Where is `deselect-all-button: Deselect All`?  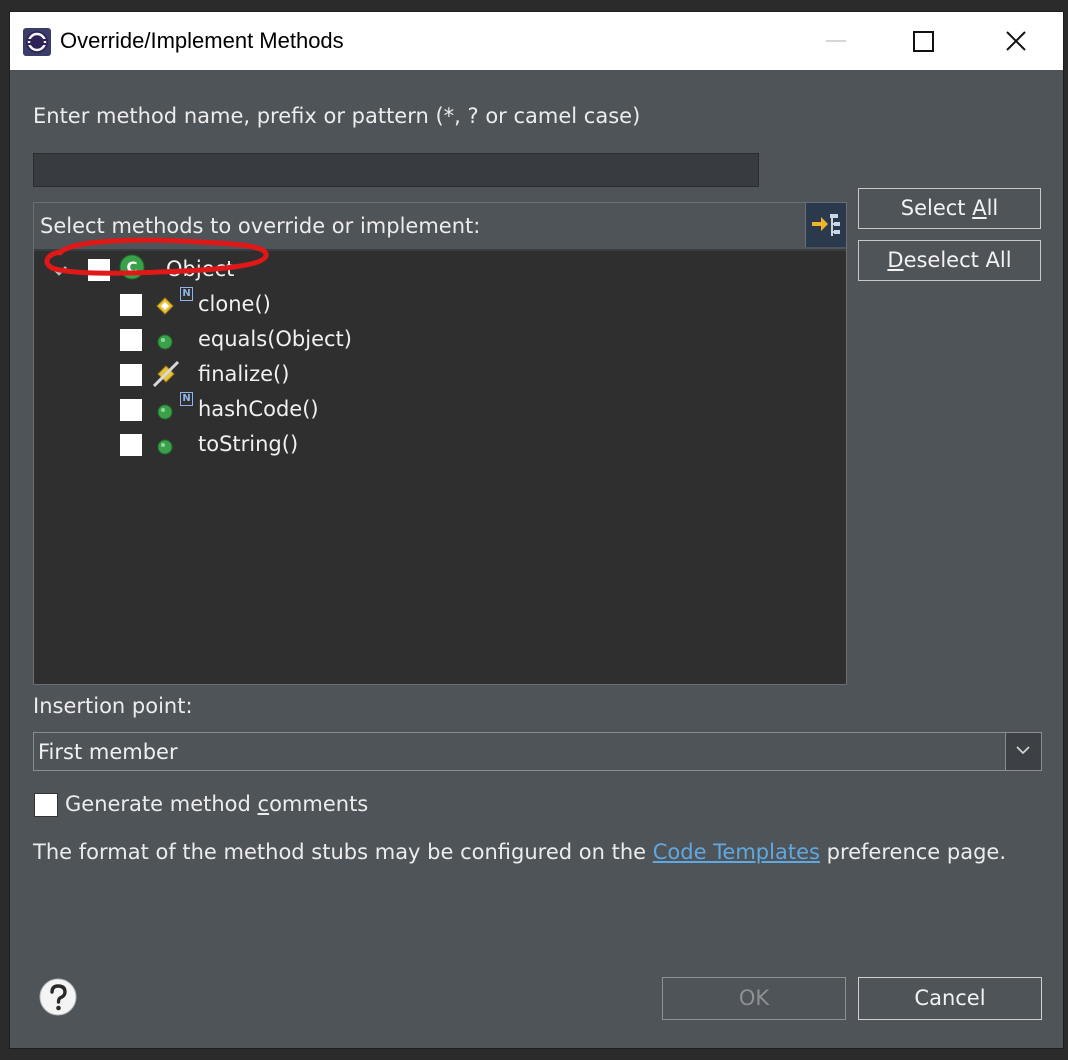
deselect-all-button: Deselect All is located at coordinates (949, 260).